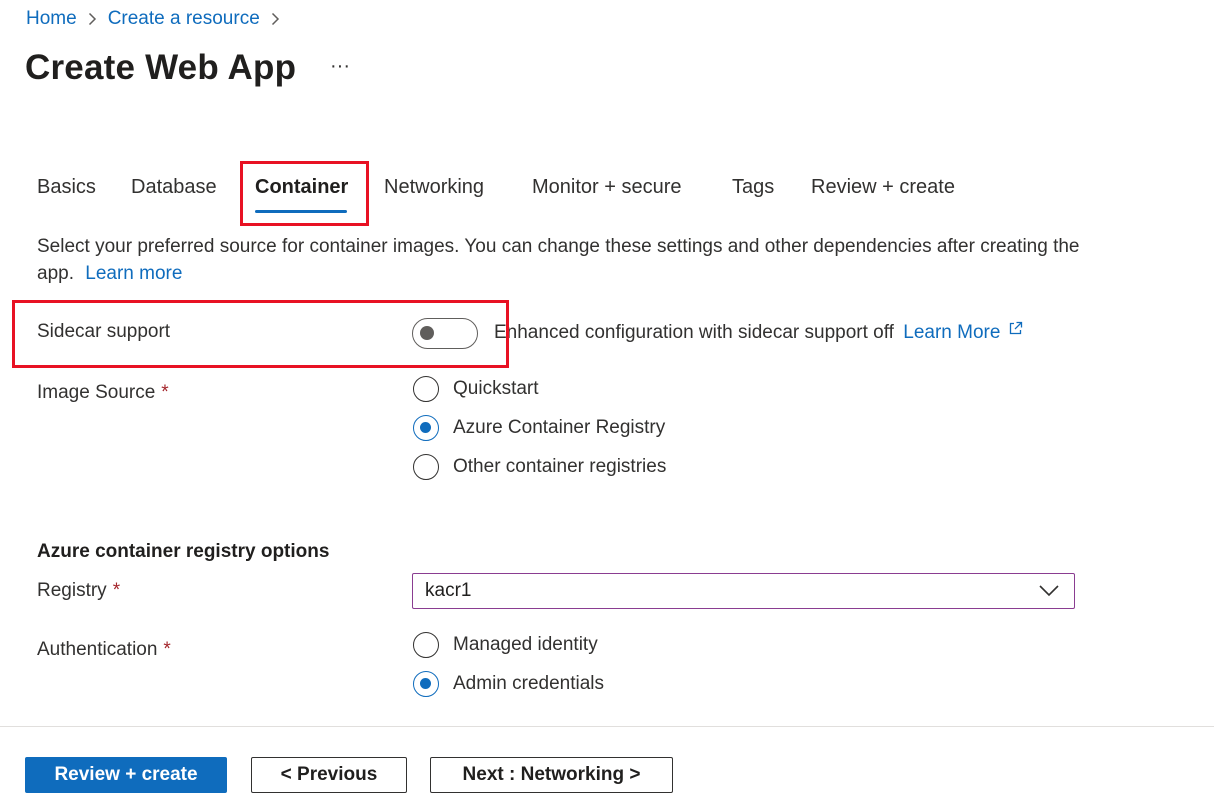 This screenshot has height=803, width=1214. Describe the element at coordinates (97, 649) in the screenshot. I see `authentication-label-text: Authentication` at that location.